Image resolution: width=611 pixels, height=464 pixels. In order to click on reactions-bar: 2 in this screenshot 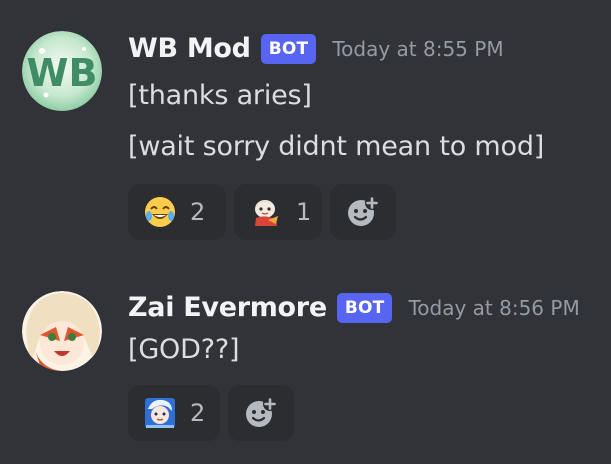, I will do `click(211, 413)`.